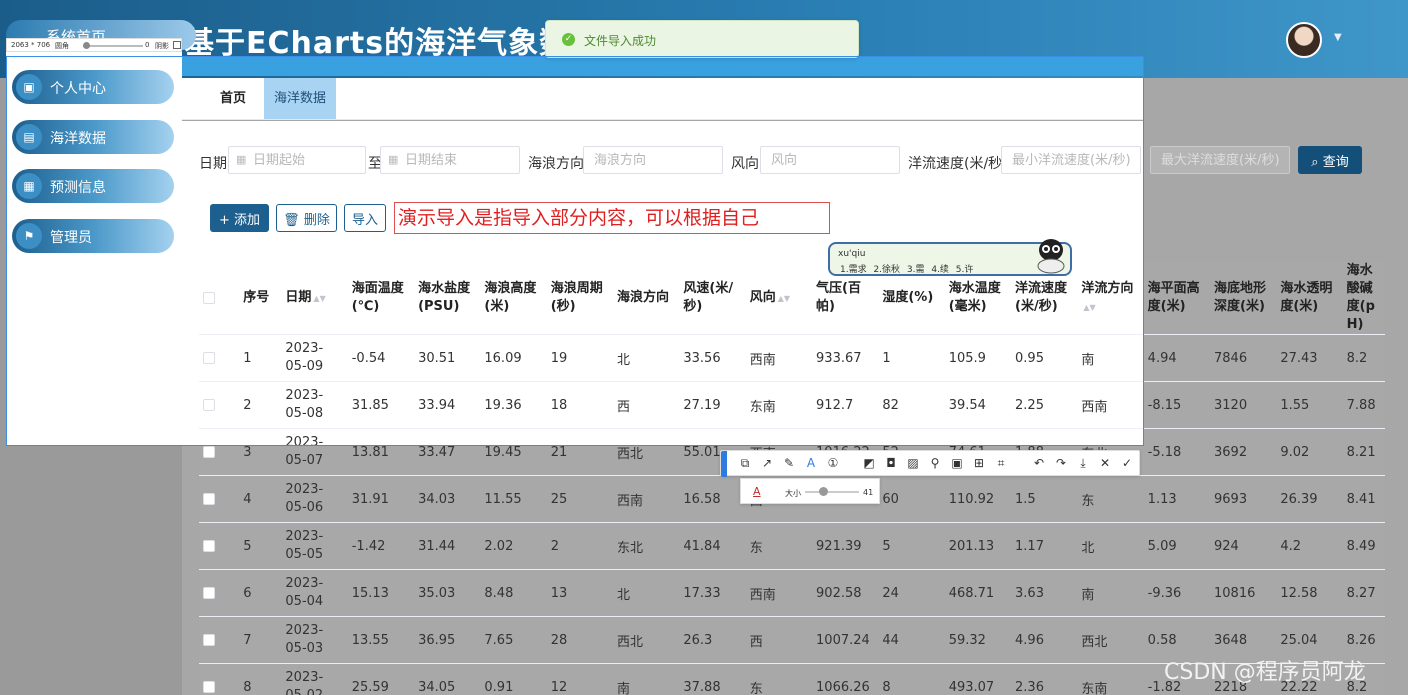 The width and height of the screenshot is (1408, 695). What do you see at coordinates (906, 268) in the screenshot?
I see `ime-candidates: 1.需求 2.徐秋 3.需 4.续 5.许` at bounding box center [906, 268].